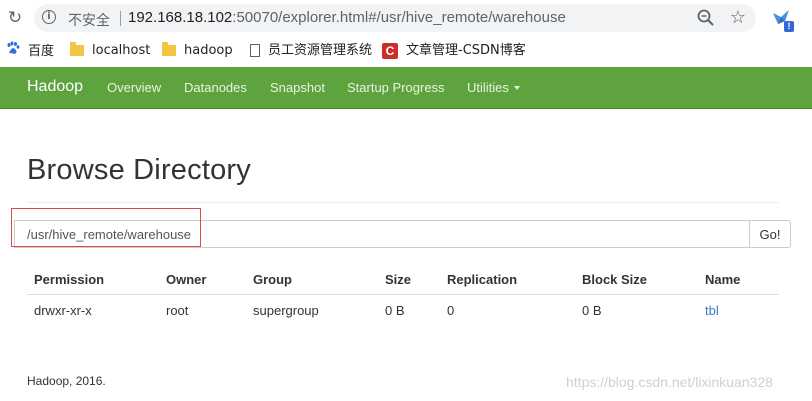 The image size is (812, 401). I want to click on bookmark-label: localhost, so click(121, 50).